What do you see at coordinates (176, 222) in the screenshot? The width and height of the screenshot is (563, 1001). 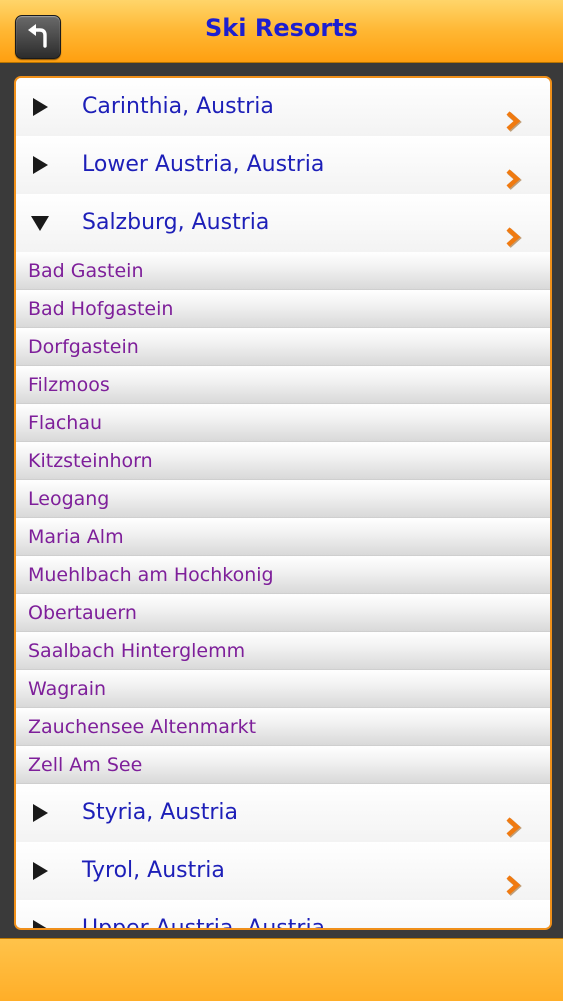 I see `region-label: Salzburg, Austria` at bounding box center [176, 222].